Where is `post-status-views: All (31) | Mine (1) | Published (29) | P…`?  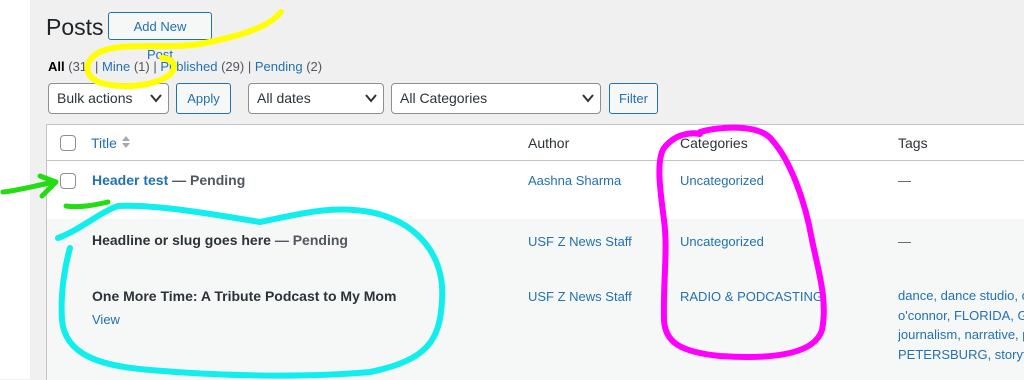
post-status-views: All (31) | Mine (1) | Published (29) | P… is located at coordinates (185, 66).